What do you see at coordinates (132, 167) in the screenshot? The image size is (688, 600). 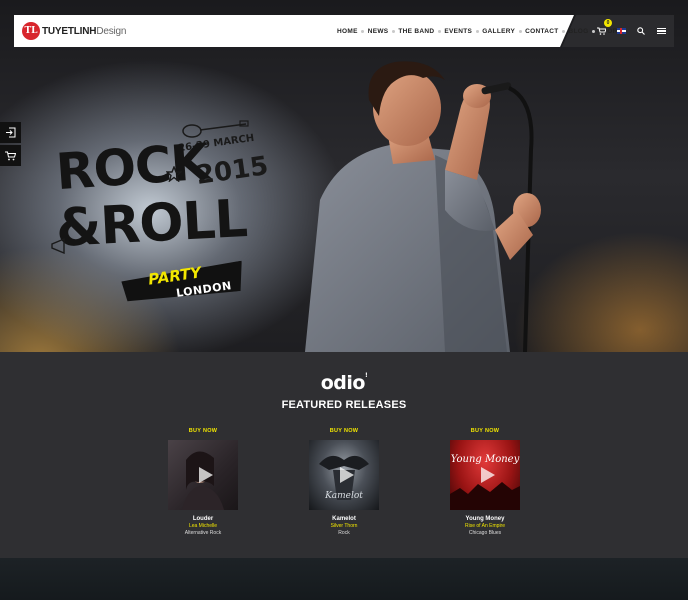 I see `hero-title-line1: ROCK` at bounding box center [132, 167].